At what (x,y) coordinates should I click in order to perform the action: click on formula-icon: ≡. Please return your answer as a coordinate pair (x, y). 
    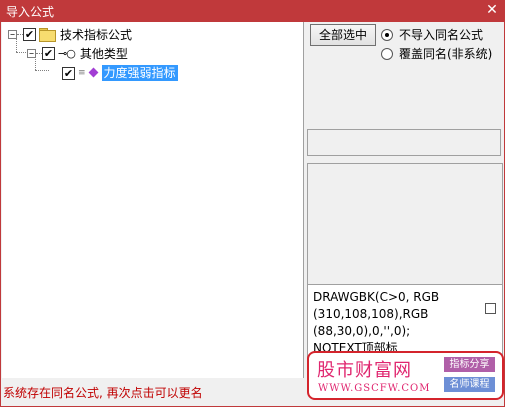
    Looking at the image, I should click on (82, 73).